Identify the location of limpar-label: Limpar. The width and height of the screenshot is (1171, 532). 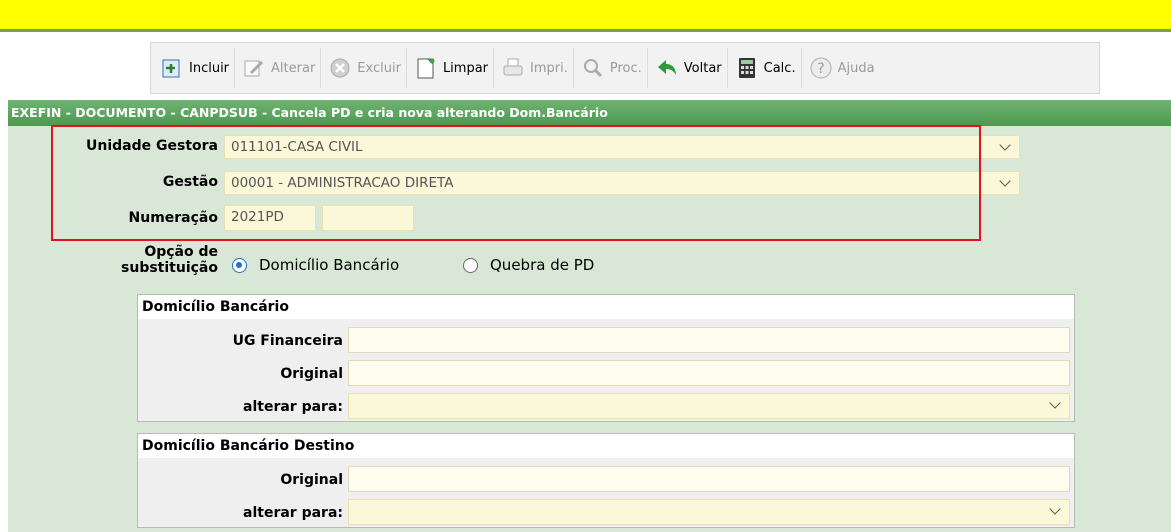
(465, 68).